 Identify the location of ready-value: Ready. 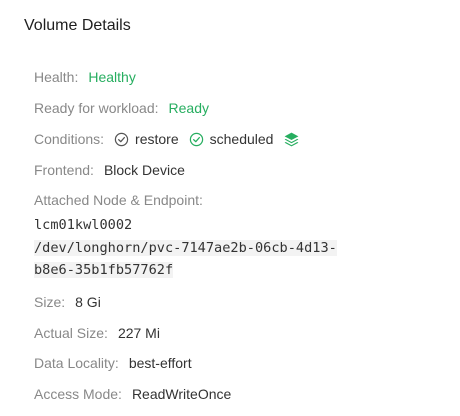
(188, 108).